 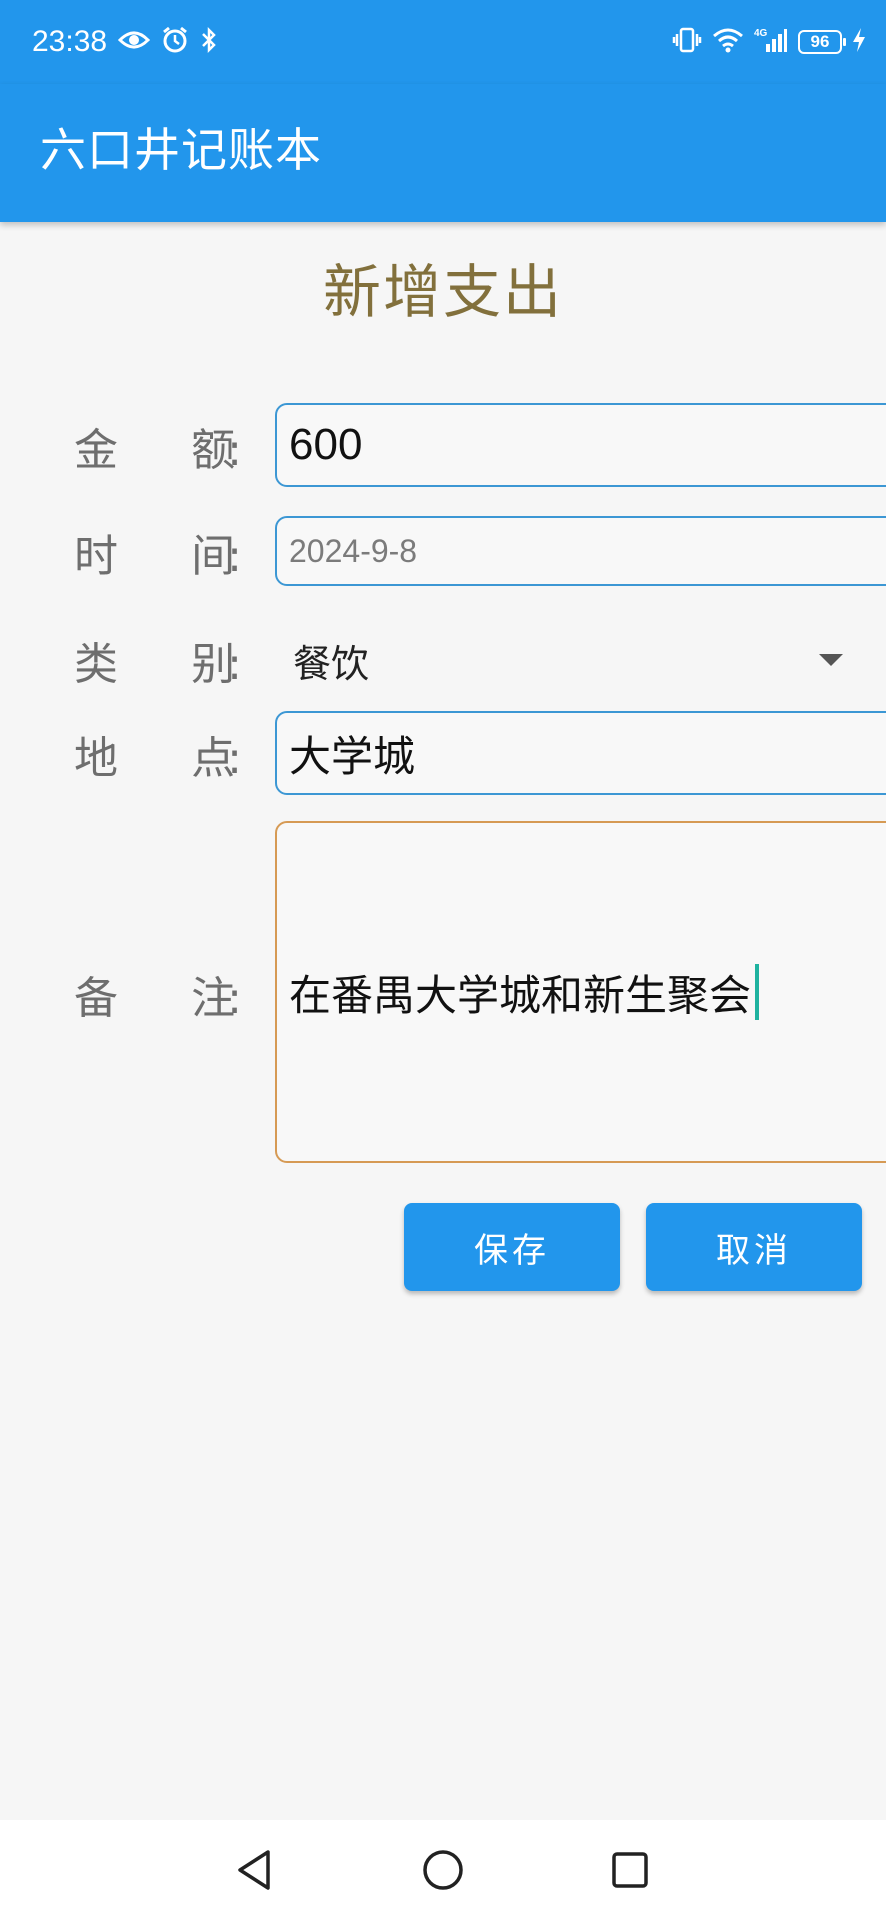 I want to click on dropdown-arrow-icon, so click(x=831, y=660).